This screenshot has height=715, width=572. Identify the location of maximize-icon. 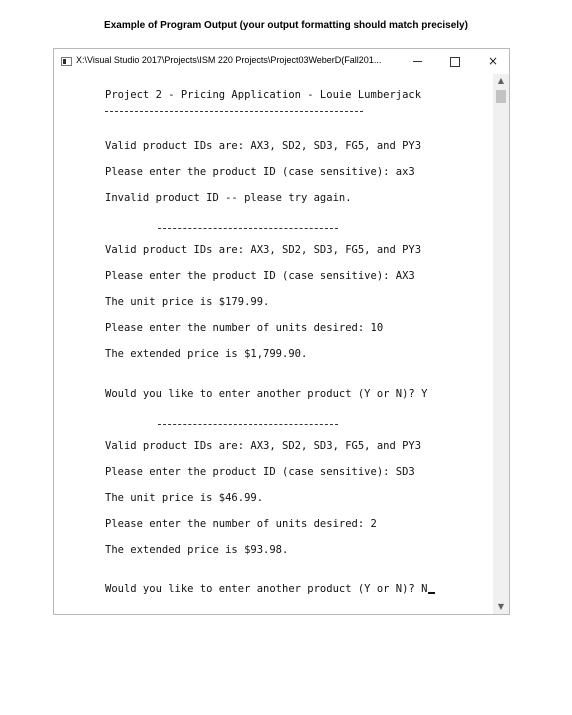
(455, 61).